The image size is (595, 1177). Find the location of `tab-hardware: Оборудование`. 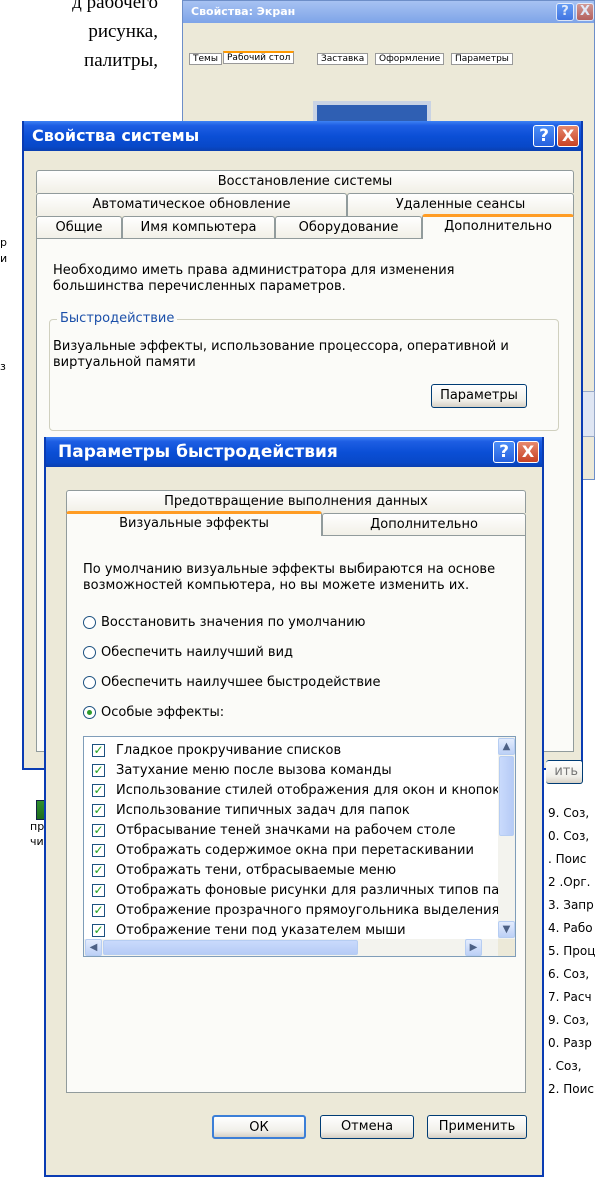

tab-hardware: Оборудование is located at coordinates (348, 227).